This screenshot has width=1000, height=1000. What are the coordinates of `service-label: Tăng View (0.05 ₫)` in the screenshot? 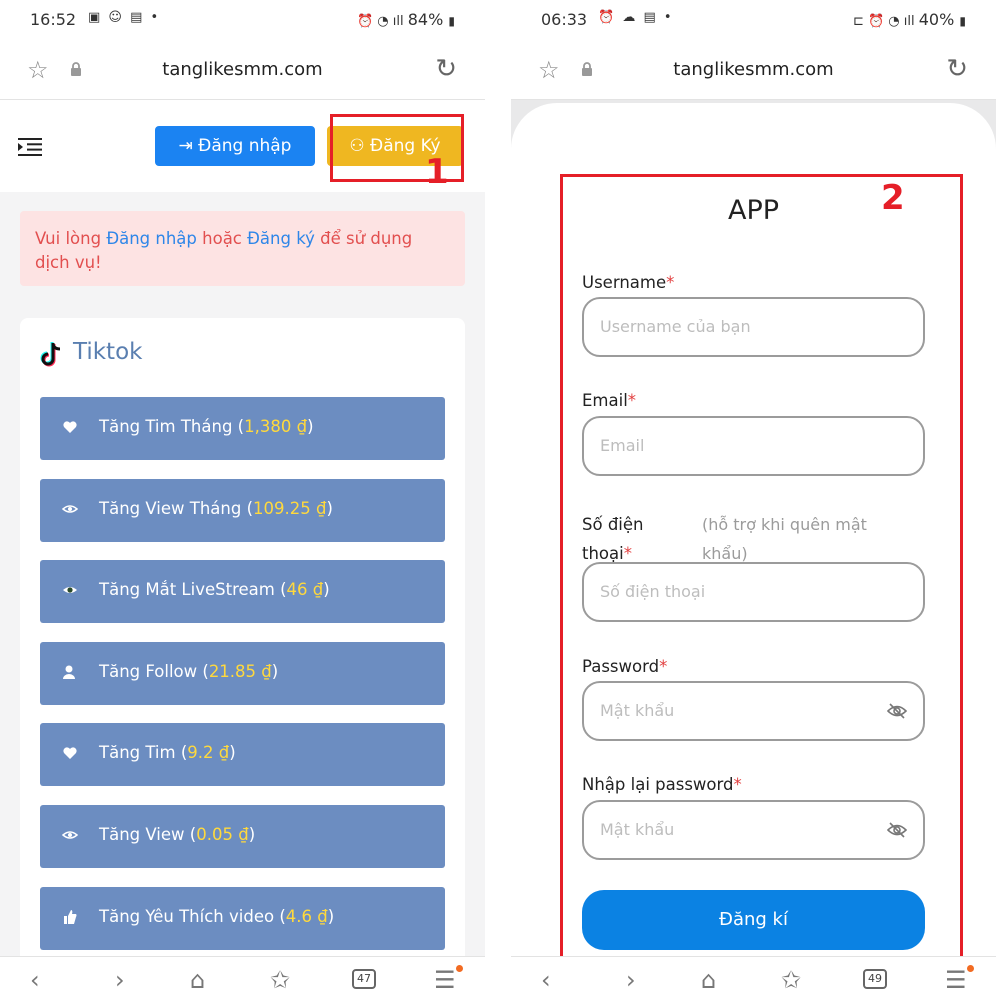 It's located at (177, 834).